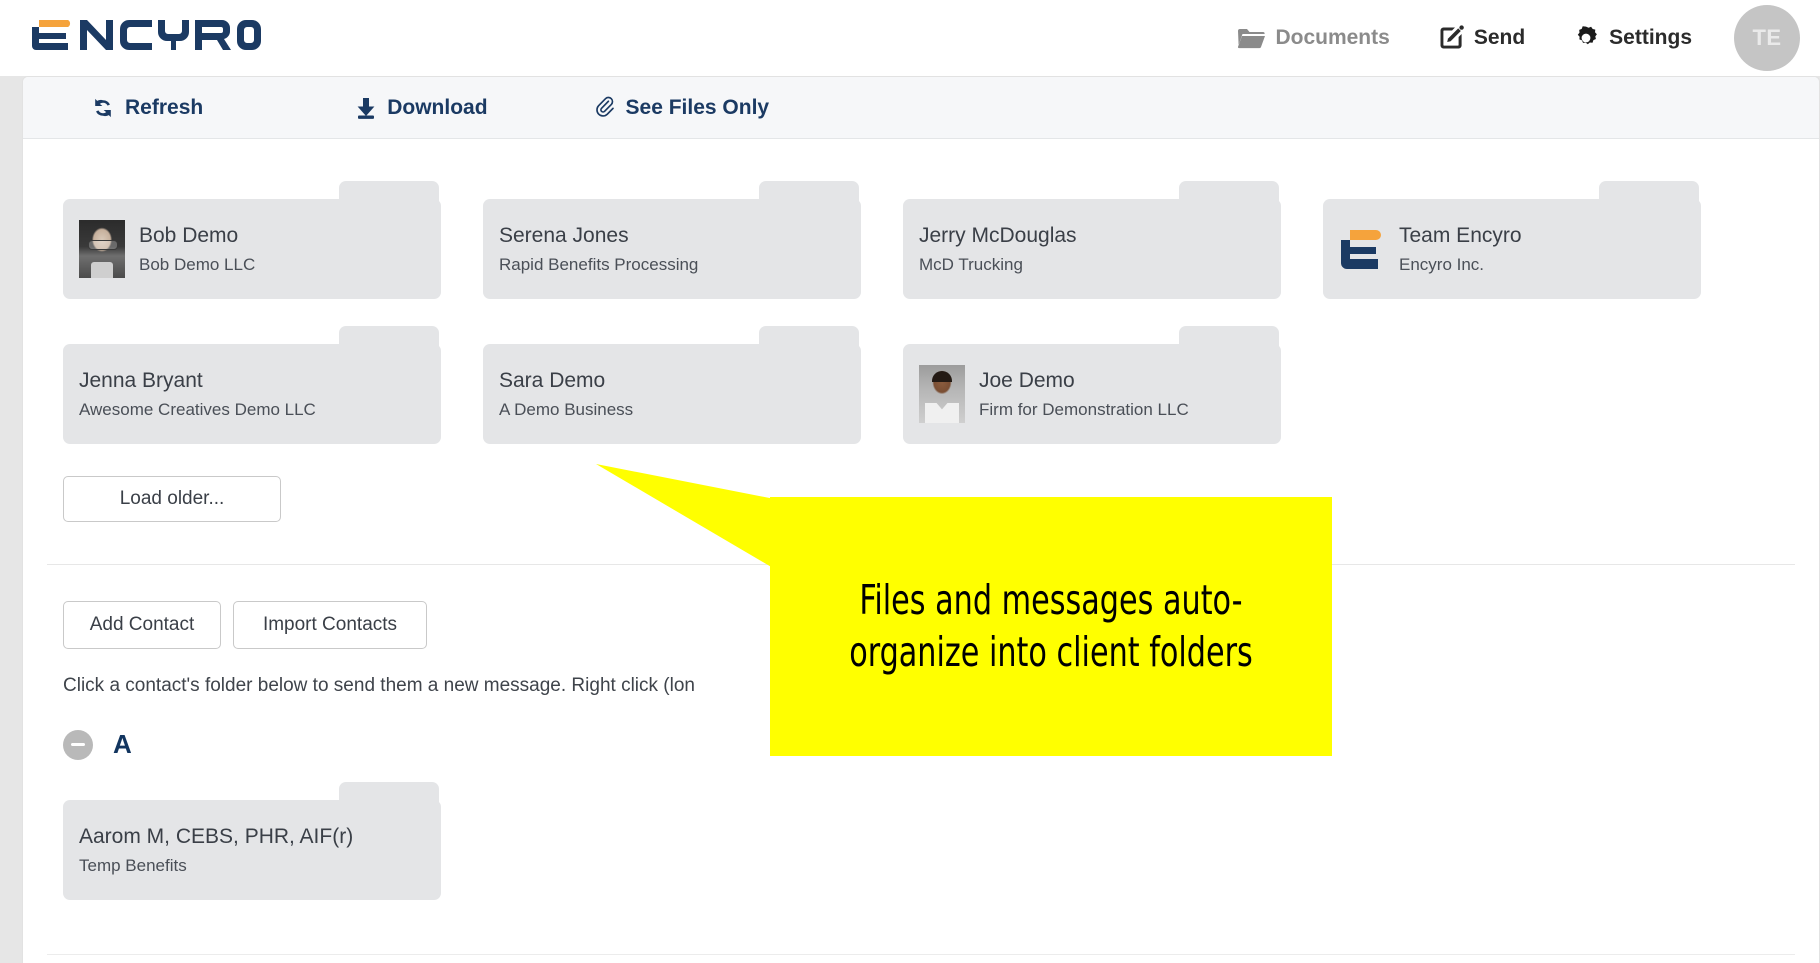  Describe the element at coordinates (552, 380) in the screenshot. I see `contact-name: Sara Demo` at that location.